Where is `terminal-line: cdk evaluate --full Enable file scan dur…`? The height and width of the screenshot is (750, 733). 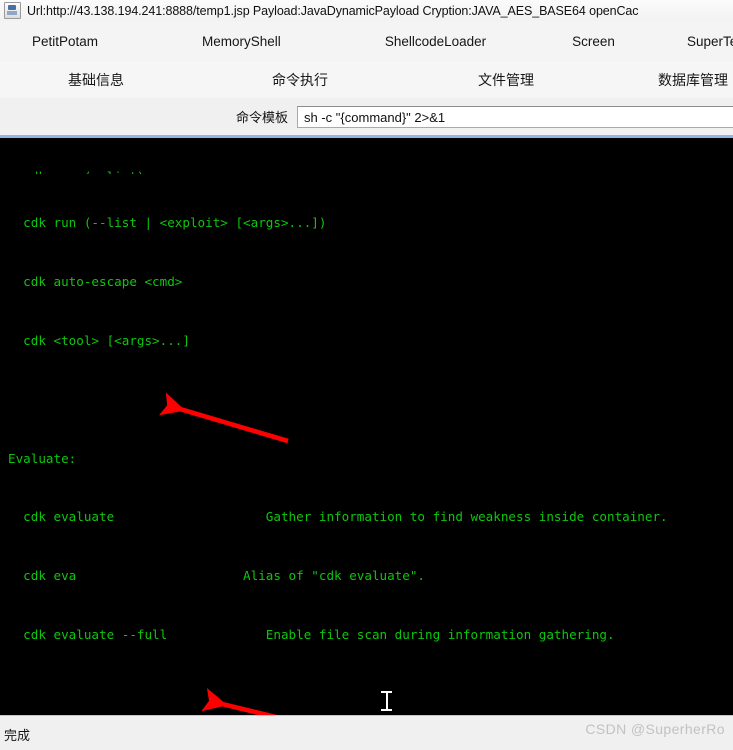 terminal-line: cdk evaluate --full Enable file scan dur… is located at coordinates (311, 634).